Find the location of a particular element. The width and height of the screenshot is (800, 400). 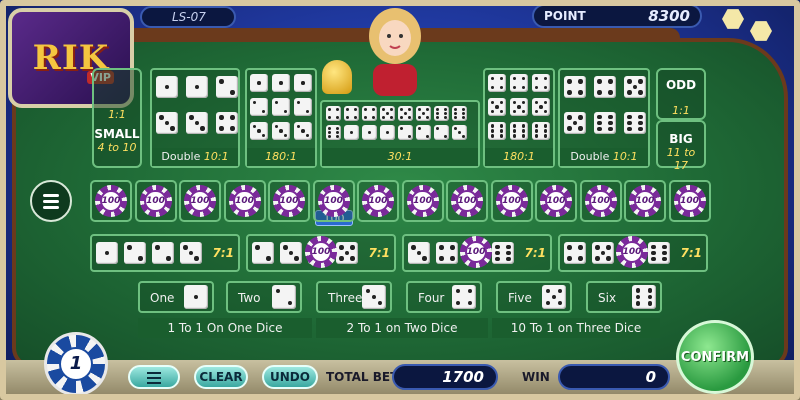

win-label: WIN is located at coordinates (536, 377).